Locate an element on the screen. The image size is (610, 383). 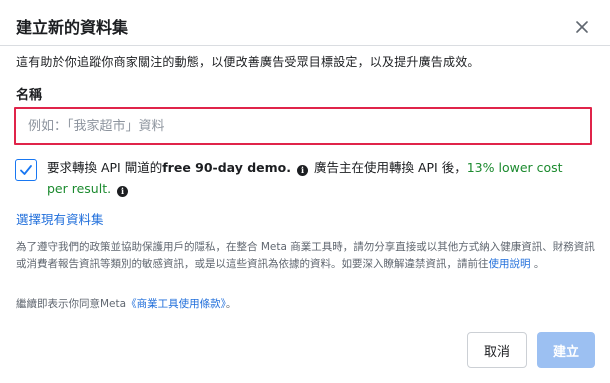
header-divider is located at coordinates (305, 45).